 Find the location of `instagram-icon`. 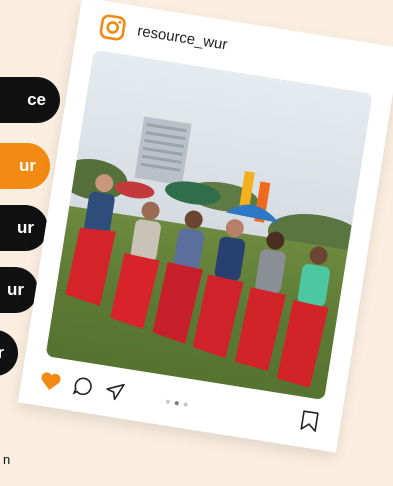

instagram-icon is located at coordinates (113, 28).